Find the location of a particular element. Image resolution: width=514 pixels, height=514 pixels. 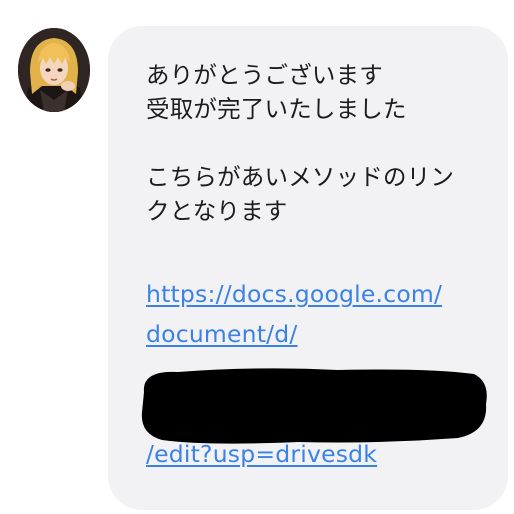

message-line: ありがとうございます is located at coordinates (264, 75).